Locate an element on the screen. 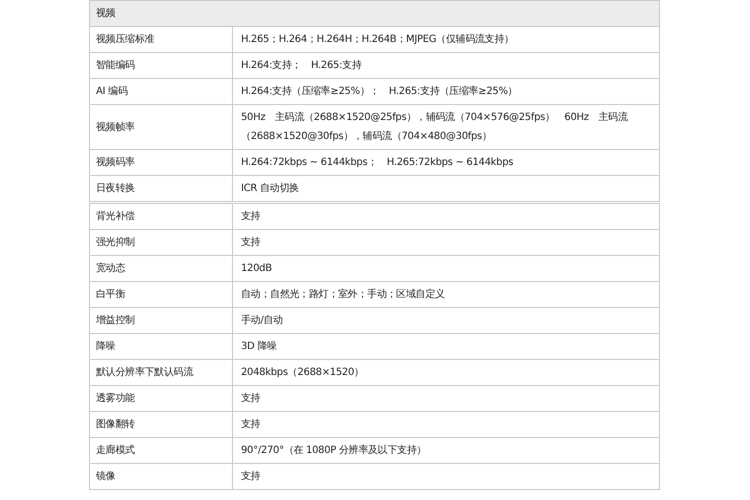  spec-label: 强光抑制 is located at coordinates (161, 243).